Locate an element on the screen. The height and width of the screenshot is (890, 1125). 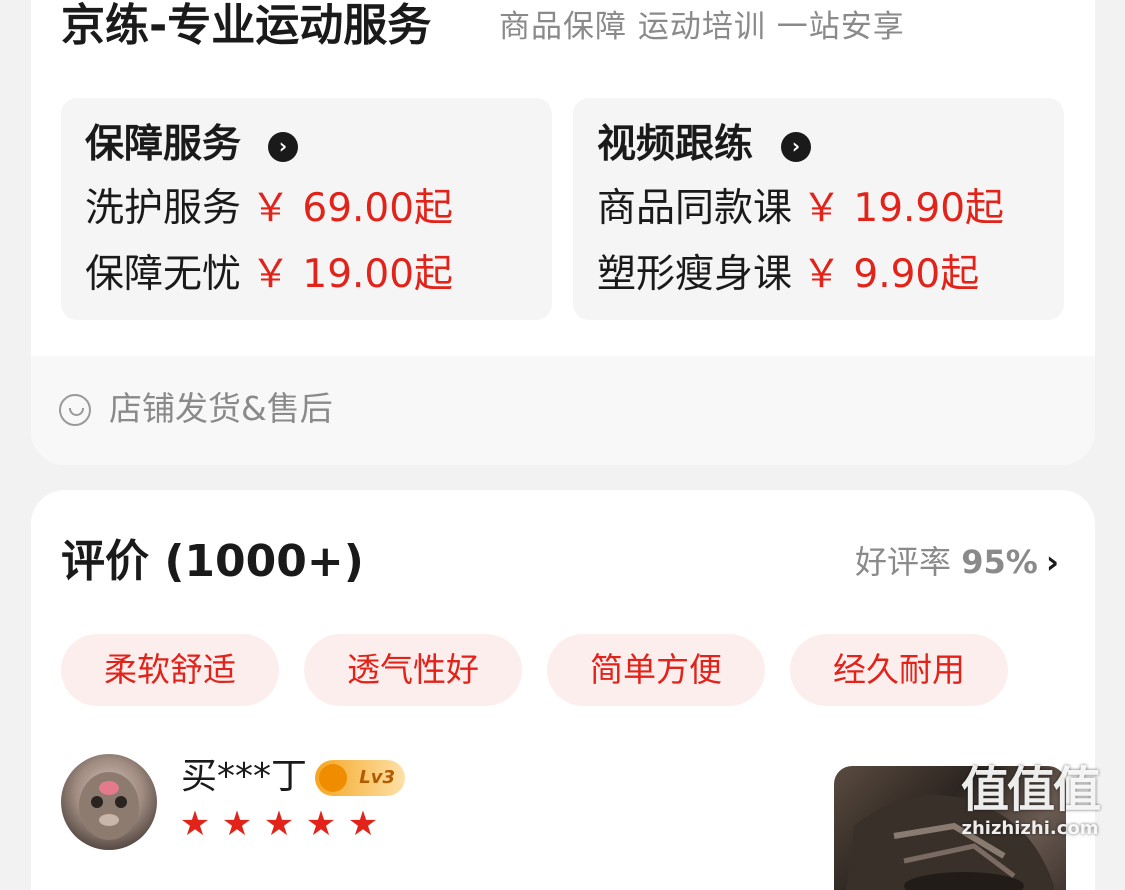
positive-rate-label: 好评率 is located at coordinates (903, 562).